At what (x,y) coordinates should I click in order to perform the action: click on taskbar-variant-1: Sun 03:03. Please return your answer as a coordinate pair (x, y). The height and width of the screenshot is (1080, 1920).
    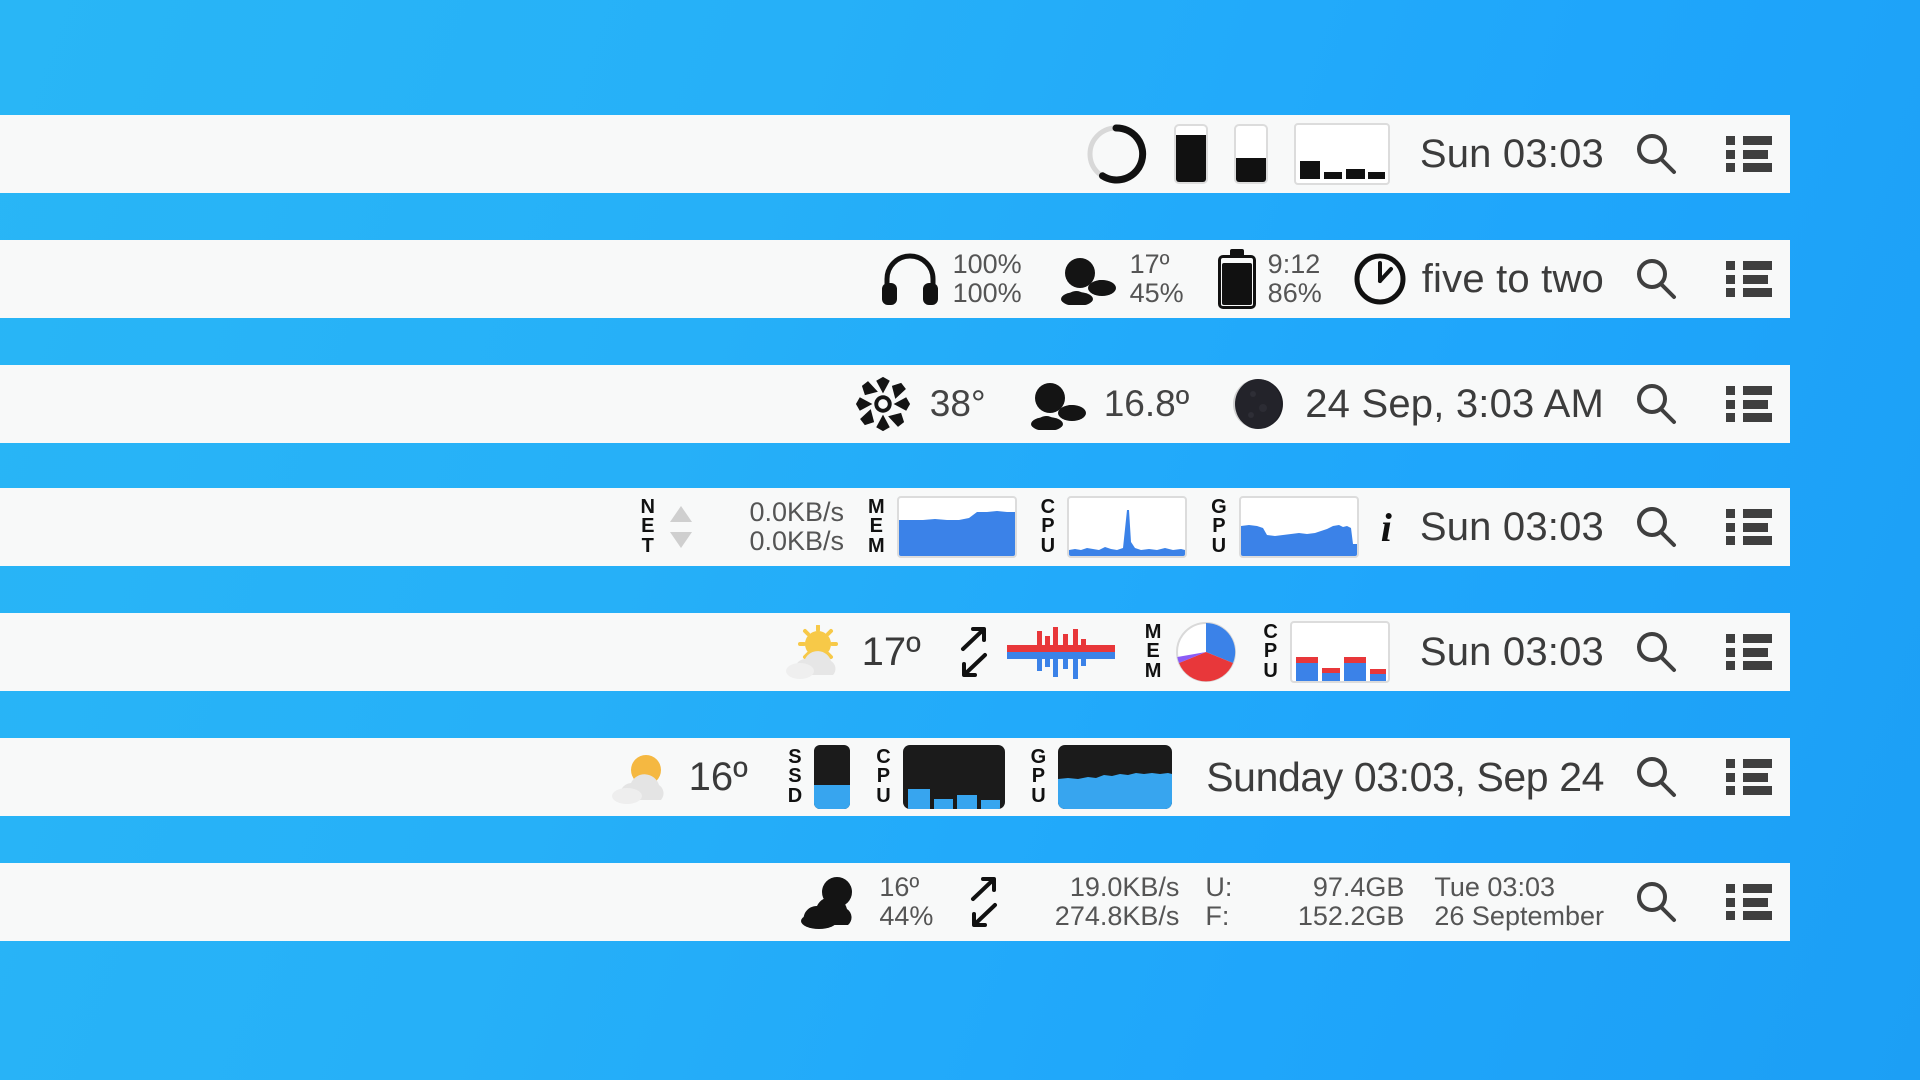
    Looking at the image, I should click on (895, 154).